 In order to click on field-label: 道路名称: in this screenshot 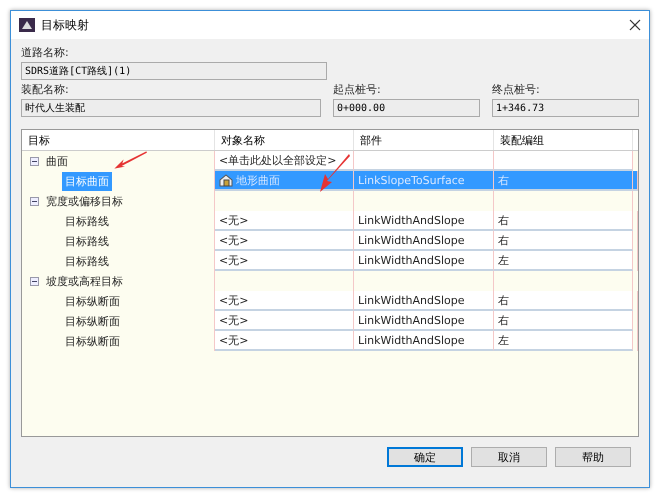, I will do `click(45, 52)`.